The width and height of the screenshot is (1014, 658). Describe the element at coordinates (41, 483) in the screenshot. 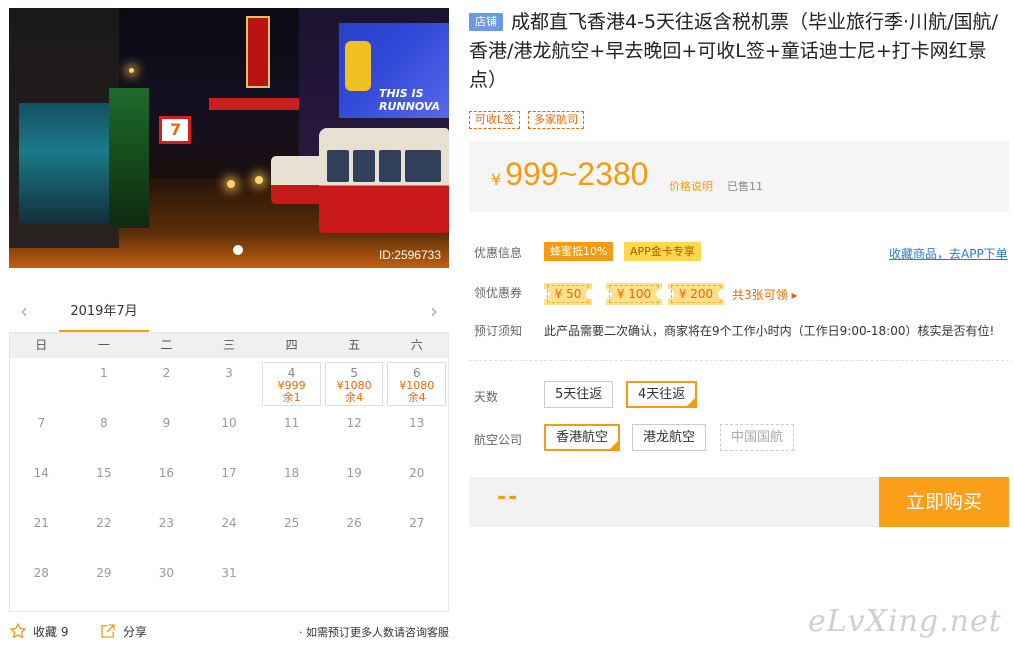

I see `calendar-day: 14` at that location.